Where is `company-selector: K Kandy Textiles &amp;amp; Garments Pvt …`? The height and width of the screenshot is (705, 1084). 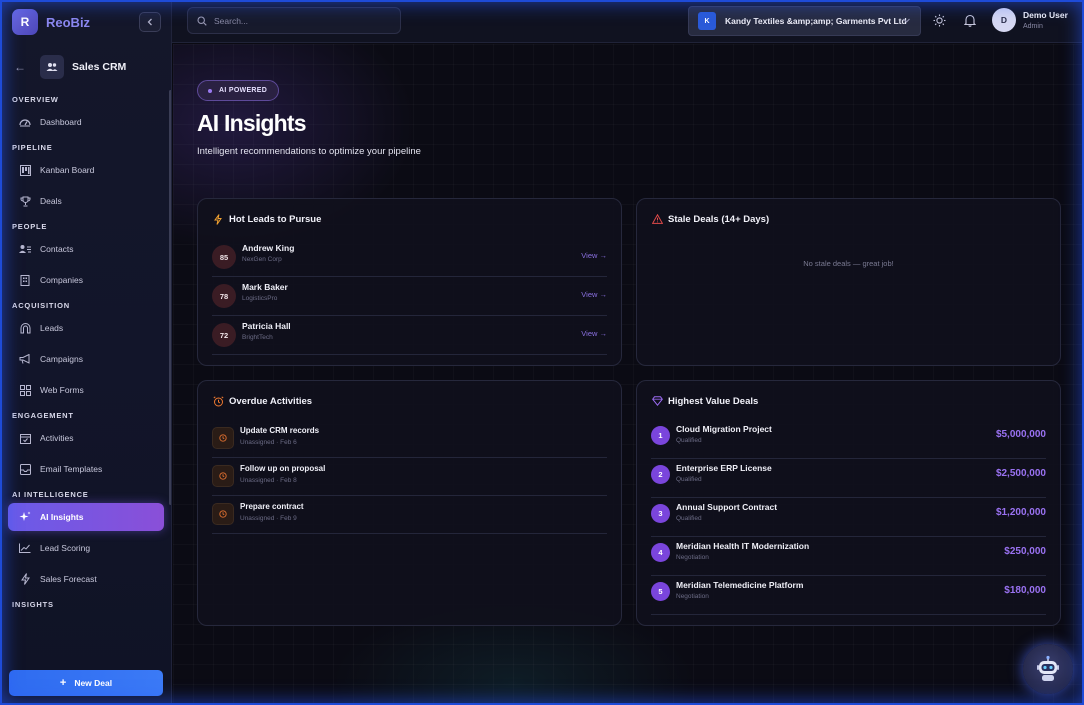
company-selector: K Kandy Textiles &amp;amp; Garments Pvt … is located at coordinates (804, 21).